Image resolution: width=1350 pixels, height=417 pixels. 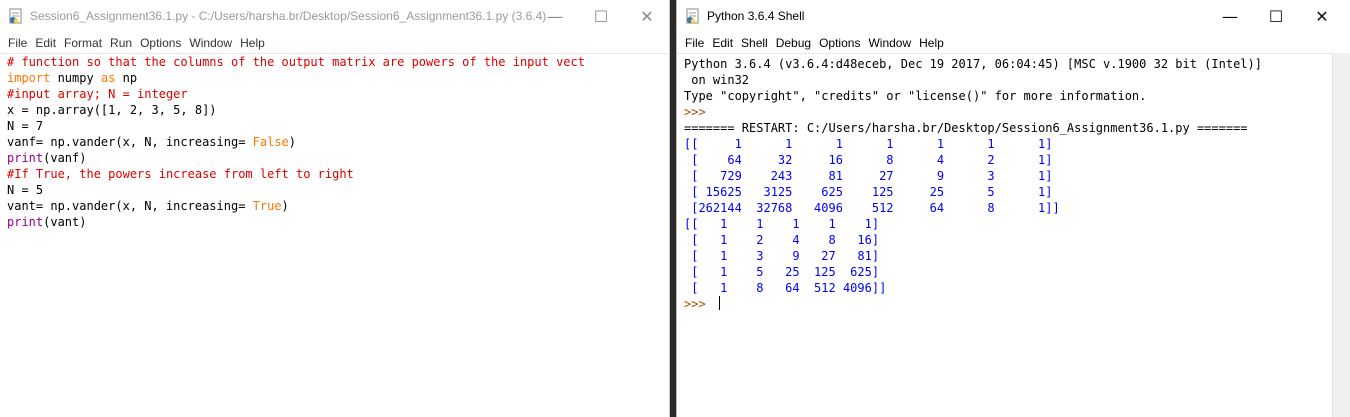 What do you see at coordinates (338, 110) in the screenshot?
I see `code-line: x = np.array([1, 2, 3, 5, 8])` at bounding box center [338, 110].